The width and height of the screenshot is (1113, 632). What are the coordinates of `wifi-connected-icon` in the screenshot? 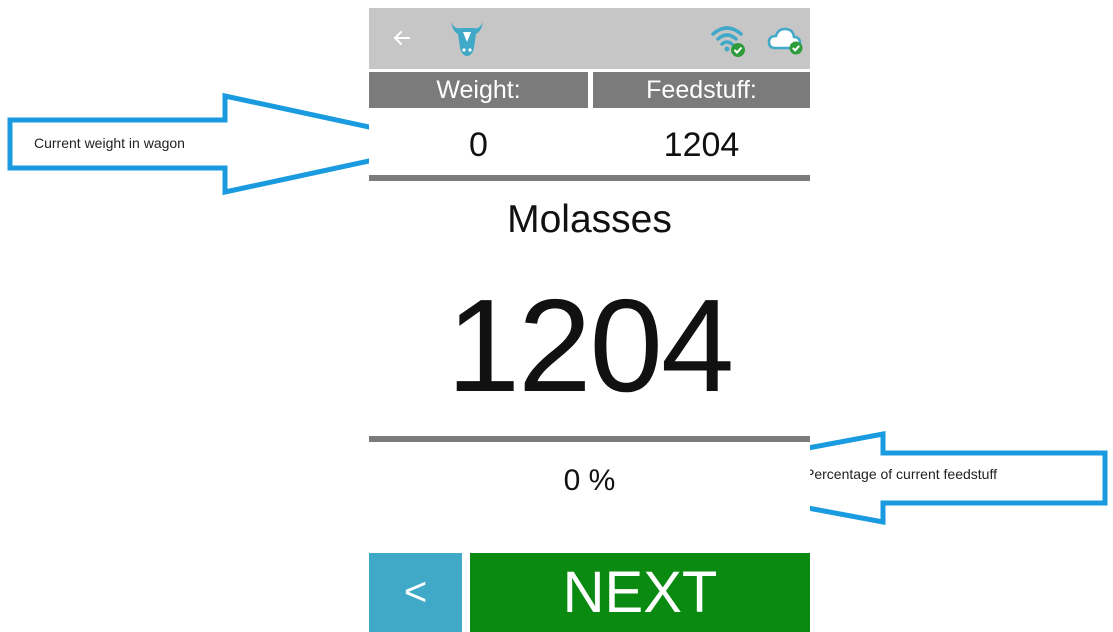 It's located at (729, 40).